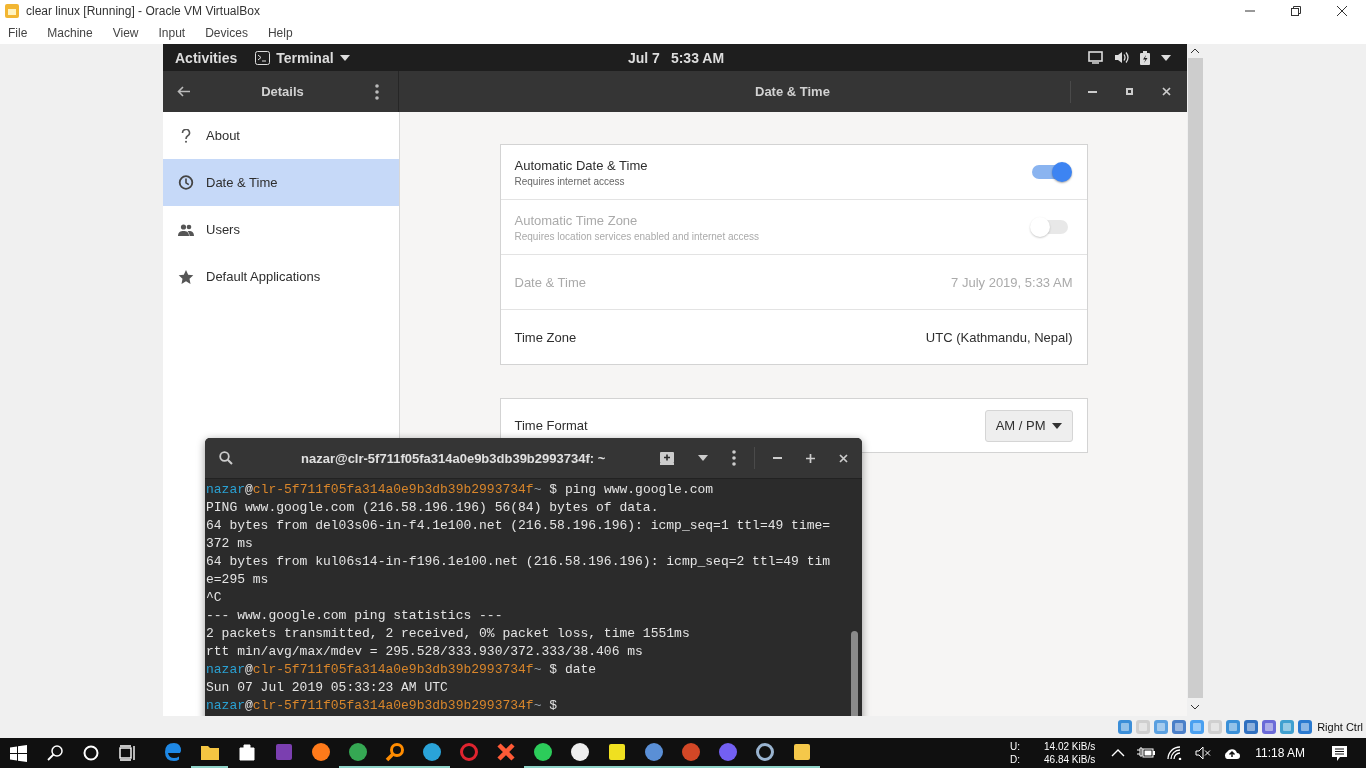 The height and width of the screenshot is (768, 1366). What do you see at coordinates (1118, 753) in the screenshot?
I see `chevron-up-icon` at bounding box center [1118, 753].